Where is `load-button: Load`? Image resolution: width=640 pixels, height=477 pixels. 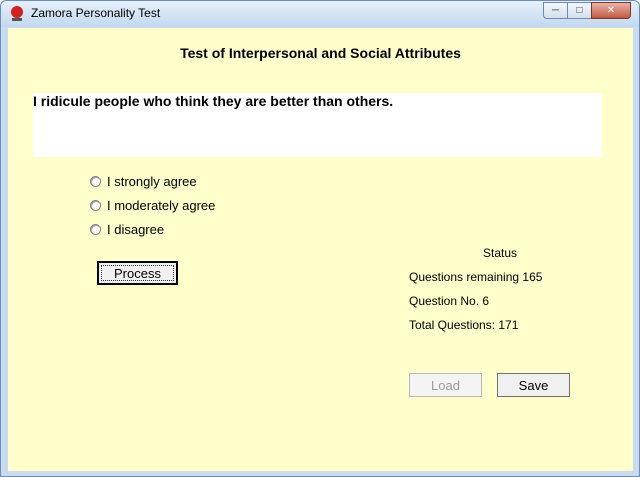 load-button: Load is located at coordinates (445, 385).